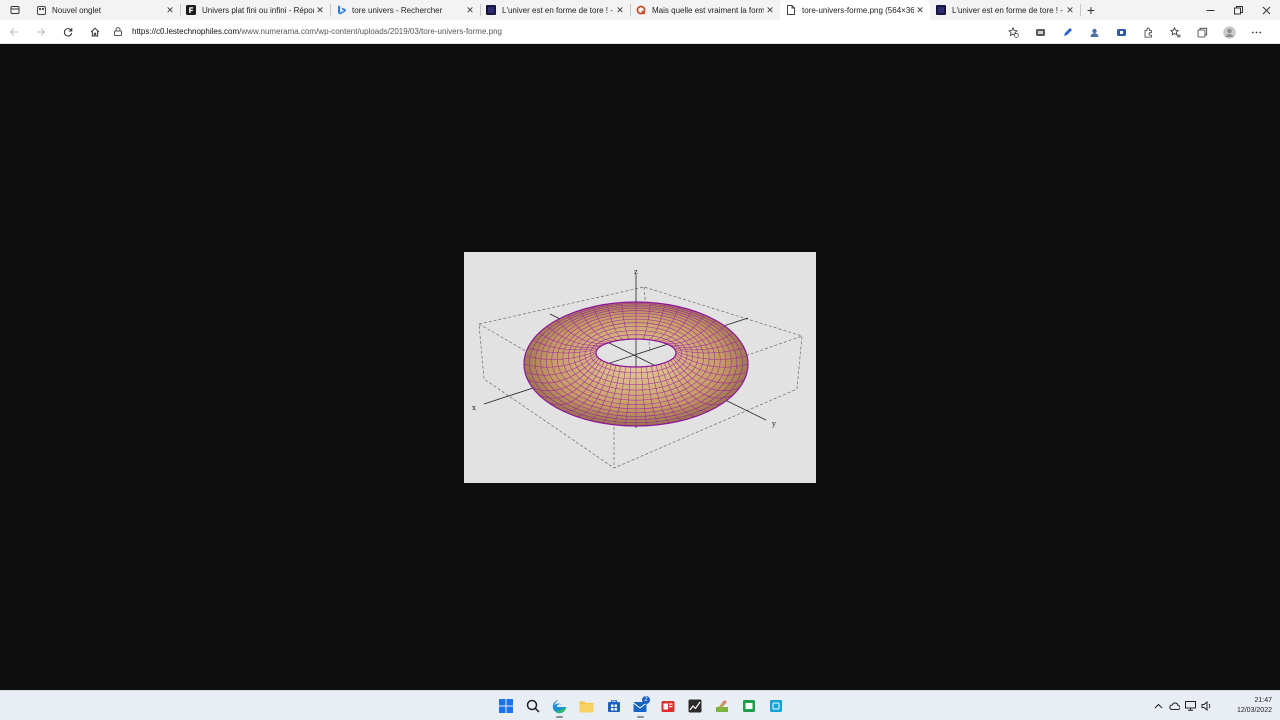  What do you see at coordinates (76, 10) in the screenshot?
I see `tab-title: Nouvel onglet` at bounding box center [76, 10].